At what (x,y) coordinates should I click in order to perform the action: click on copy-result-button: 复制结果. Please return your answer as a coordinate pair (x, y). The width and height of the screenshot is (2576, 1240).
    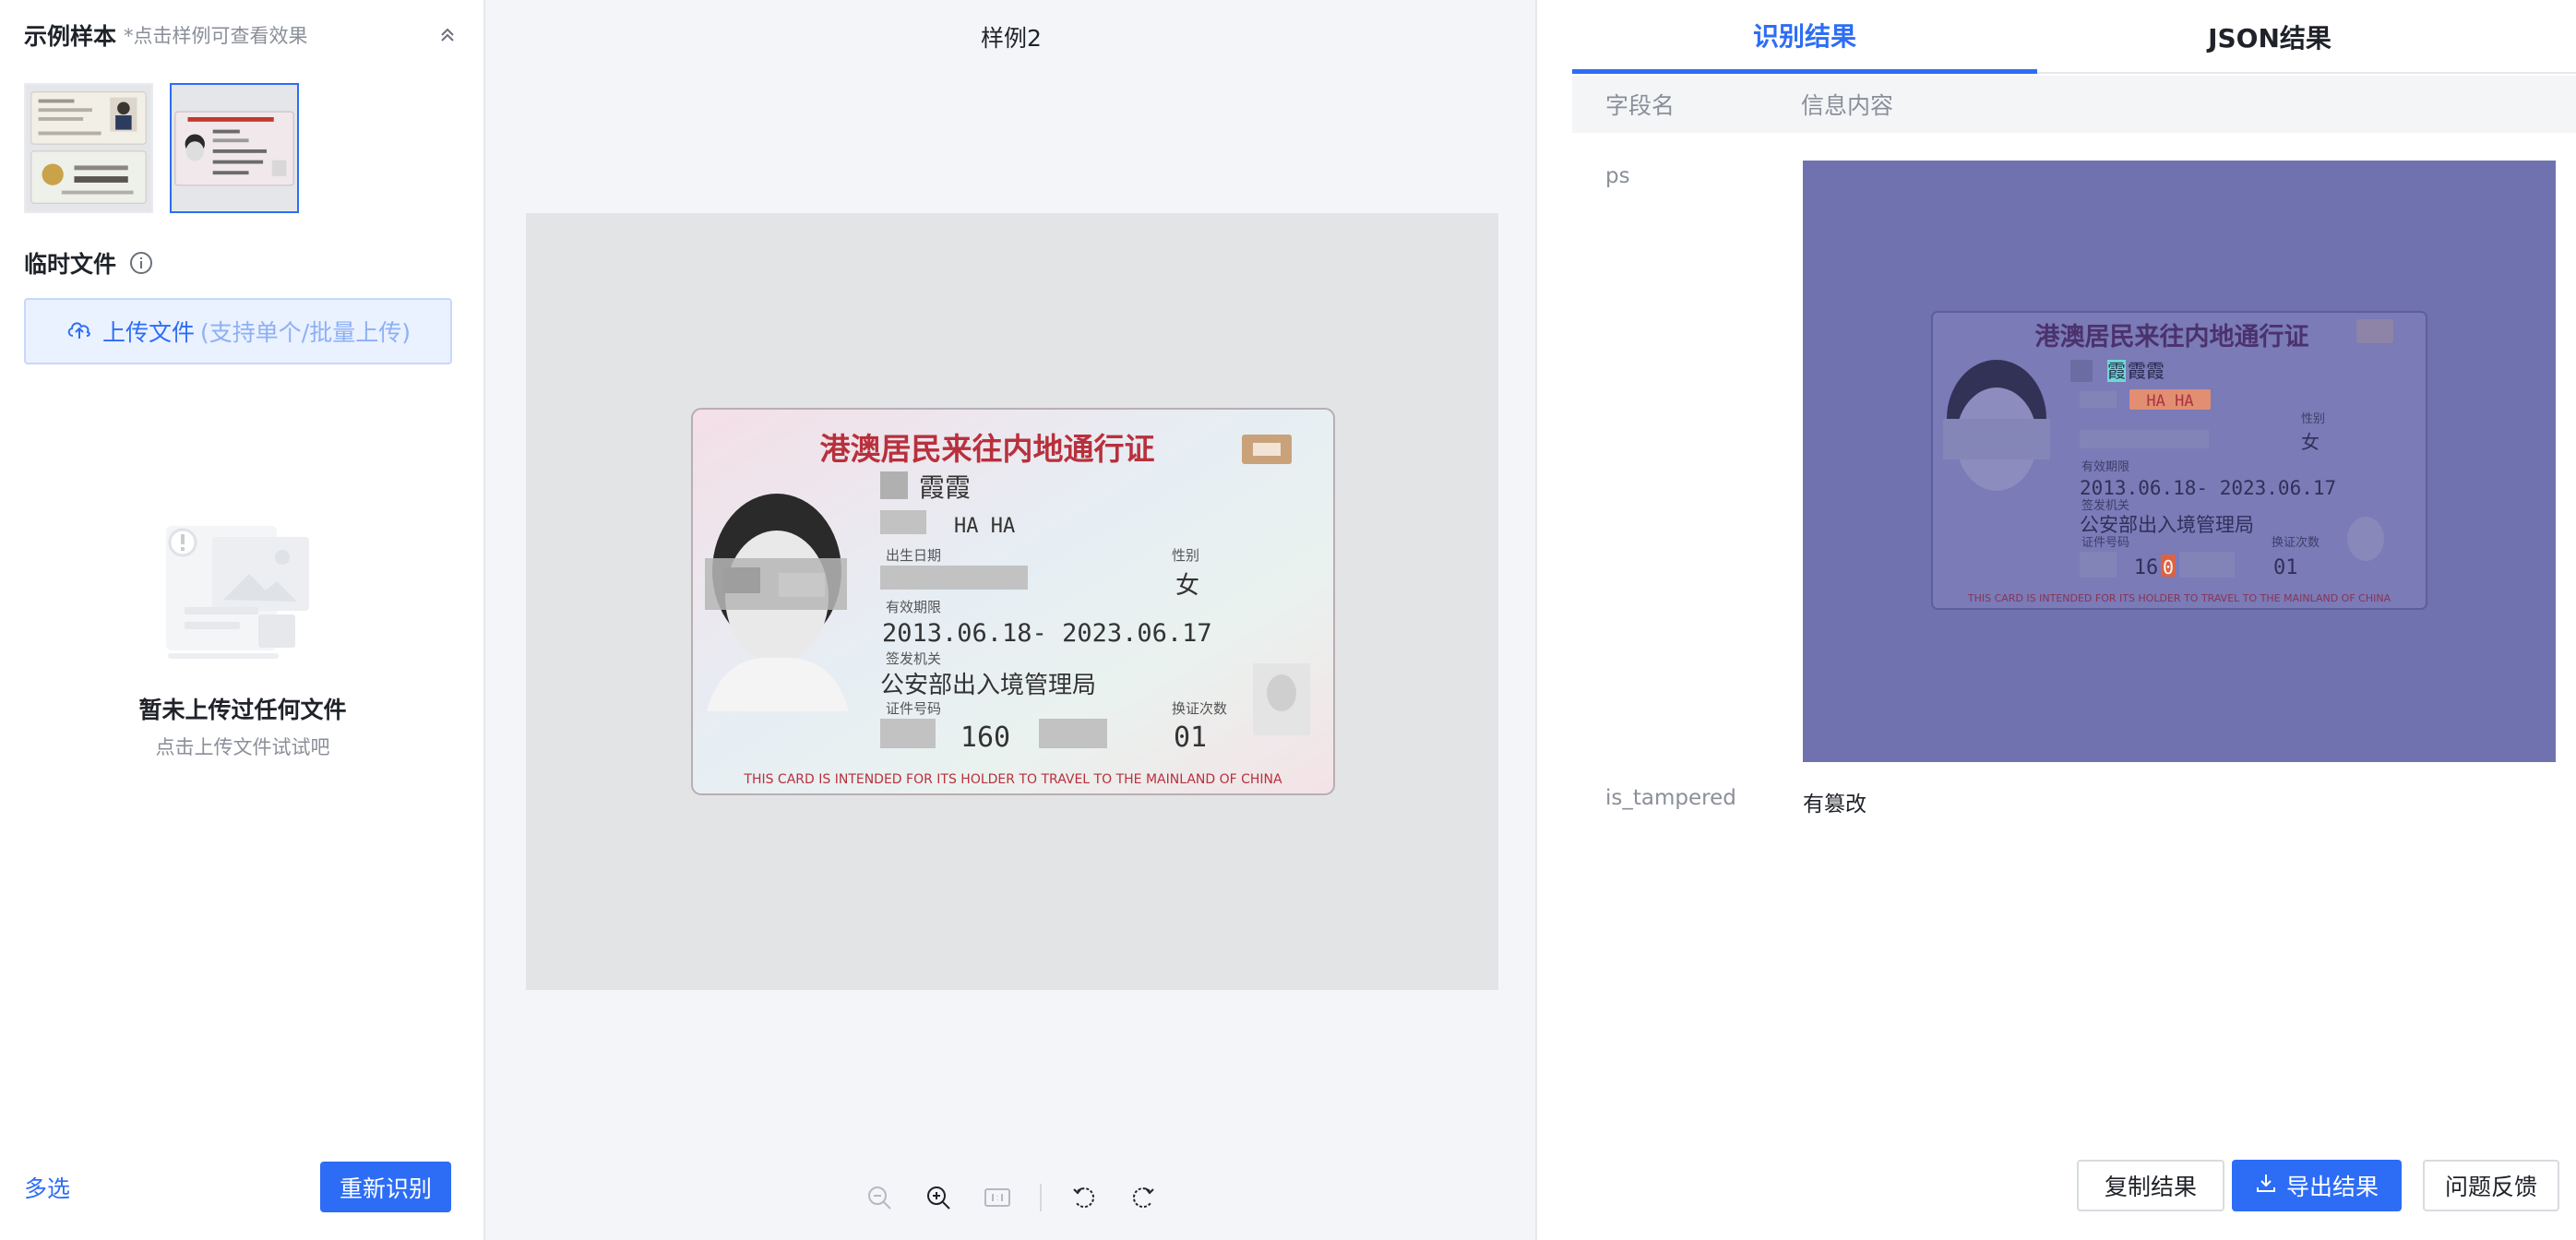
    Looking at the image, I should click on (2150, 1186).